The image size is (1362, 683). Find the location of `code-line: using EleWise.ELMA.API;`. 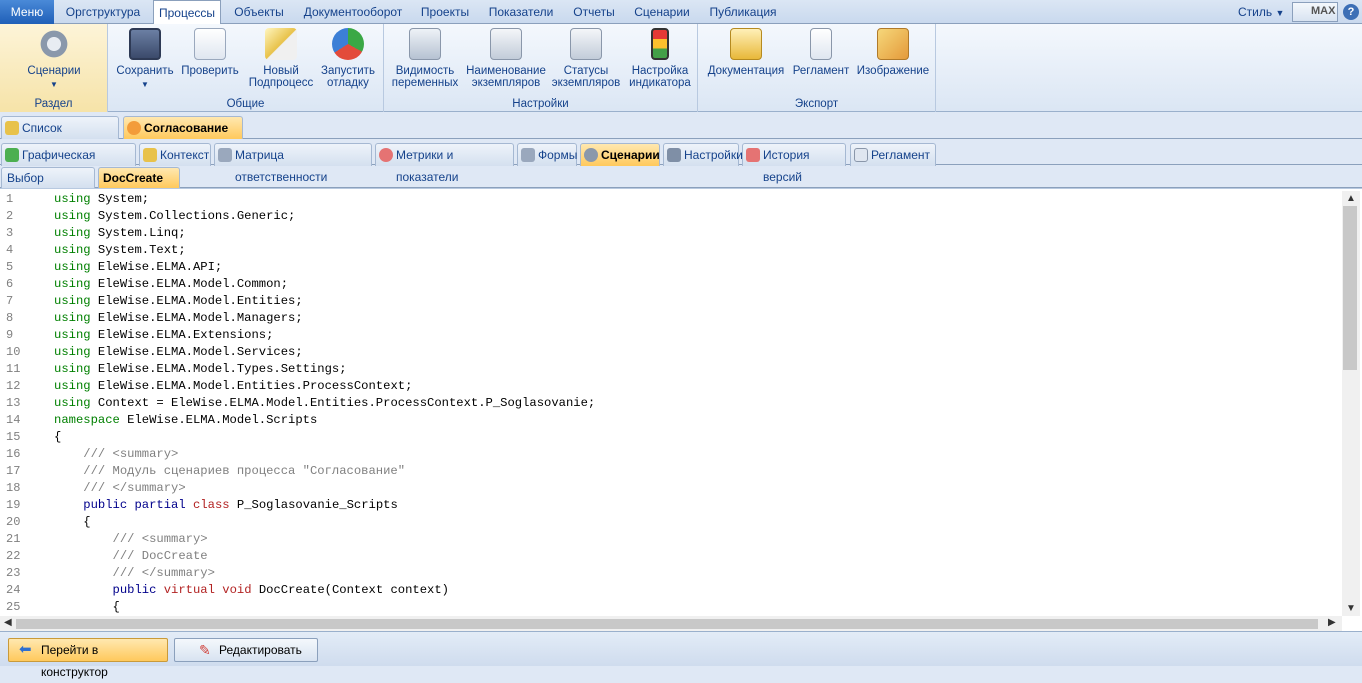

code-line: using EleWise.ELMA.API; is located at coordinates (138, 267).